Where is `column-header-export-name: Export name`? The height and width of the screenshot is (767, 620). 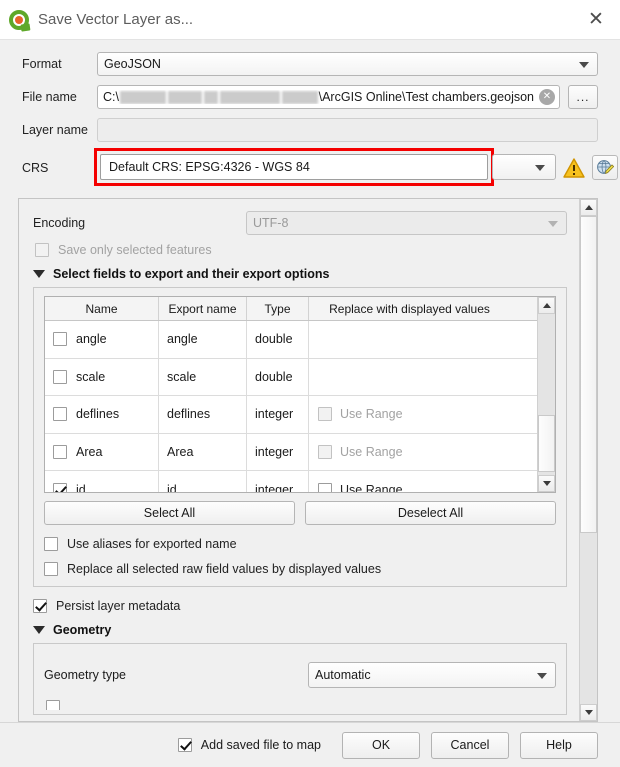 column-header-export-name: Export name is located at coordinates (203, 308).